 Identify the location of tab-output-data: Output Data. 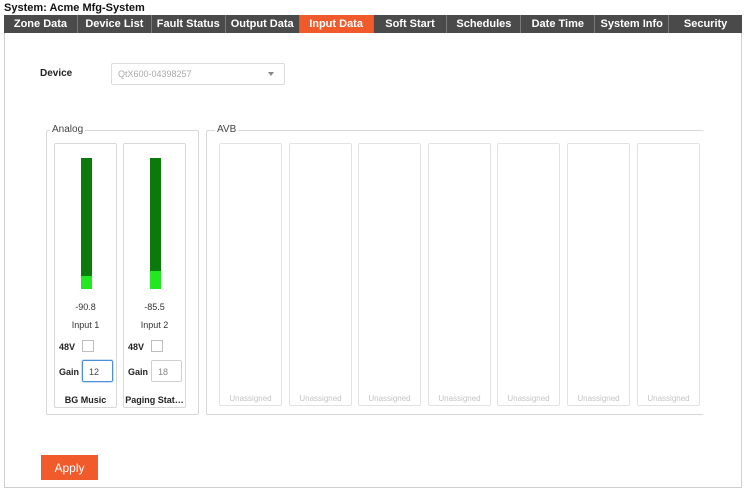
(262, 24).